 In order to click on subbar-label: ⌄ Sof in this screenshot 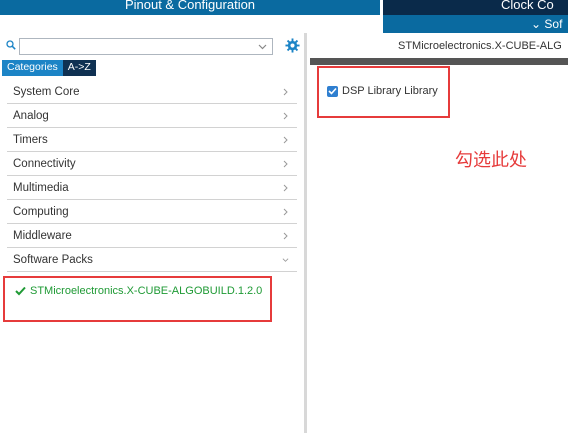, I will do `click(547, 24)`.